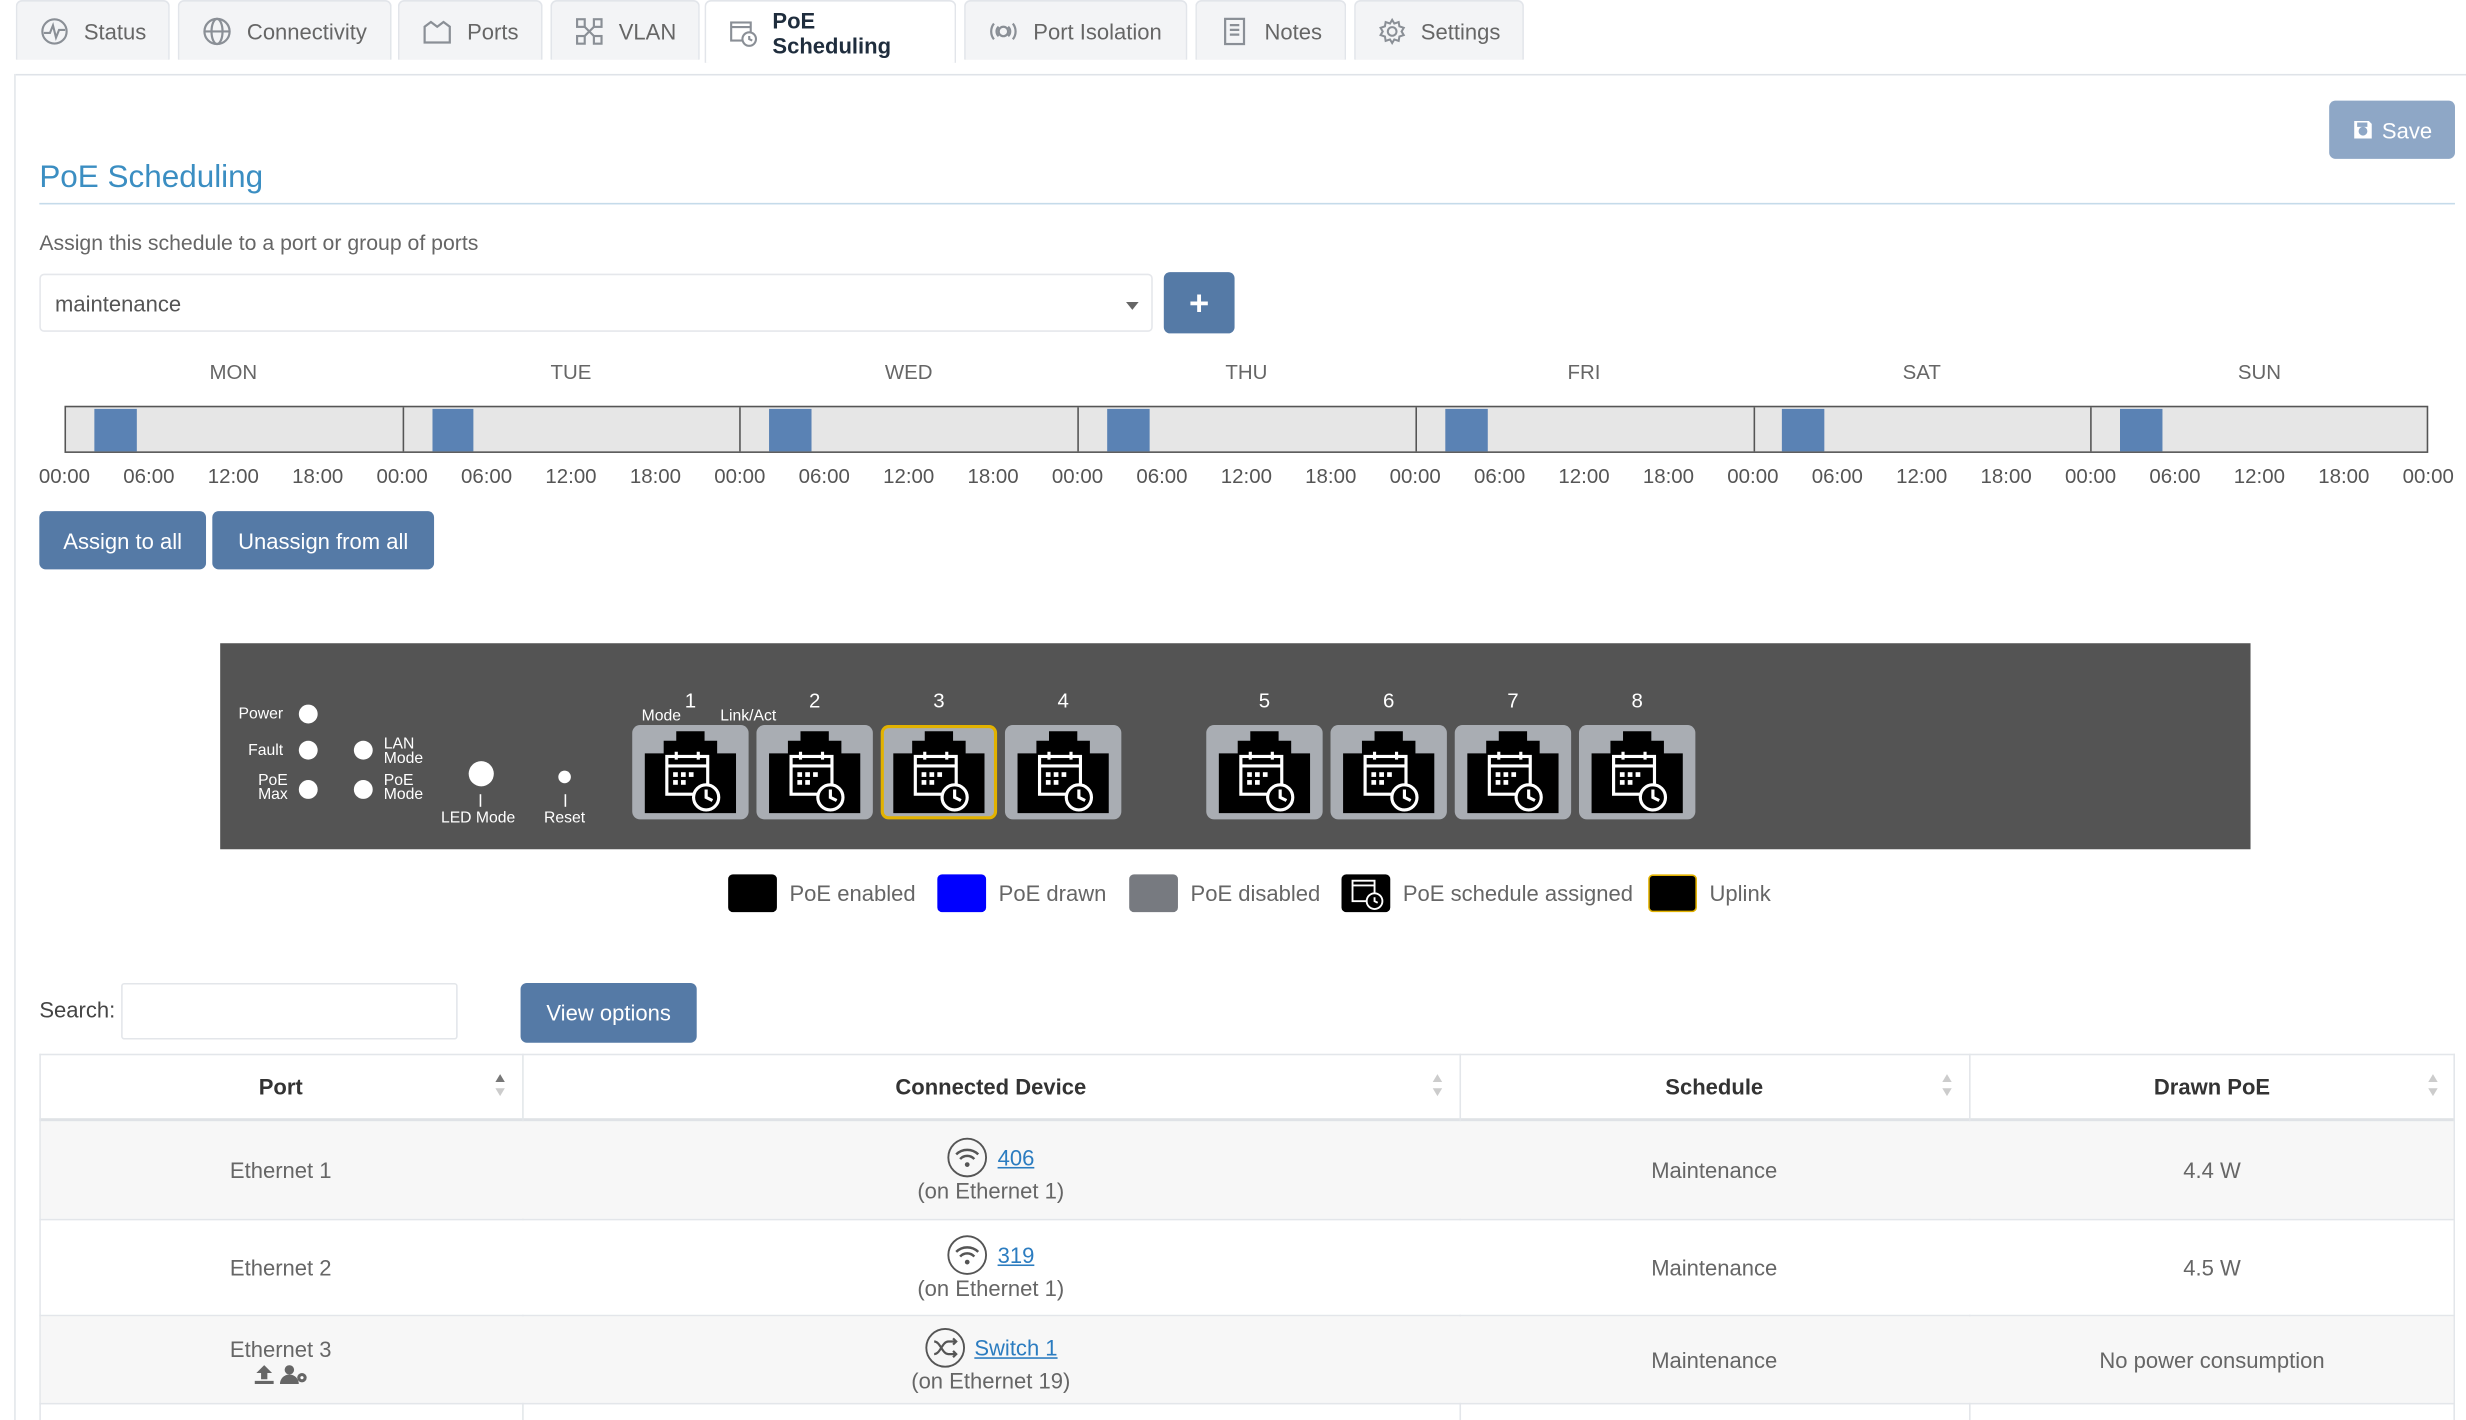 Image resolution: width=2466 pixels, height=1420 pixels. Describe the element at coordinates (608, 1012) in the screenshot. I see `view-options-button: View options` at that location.